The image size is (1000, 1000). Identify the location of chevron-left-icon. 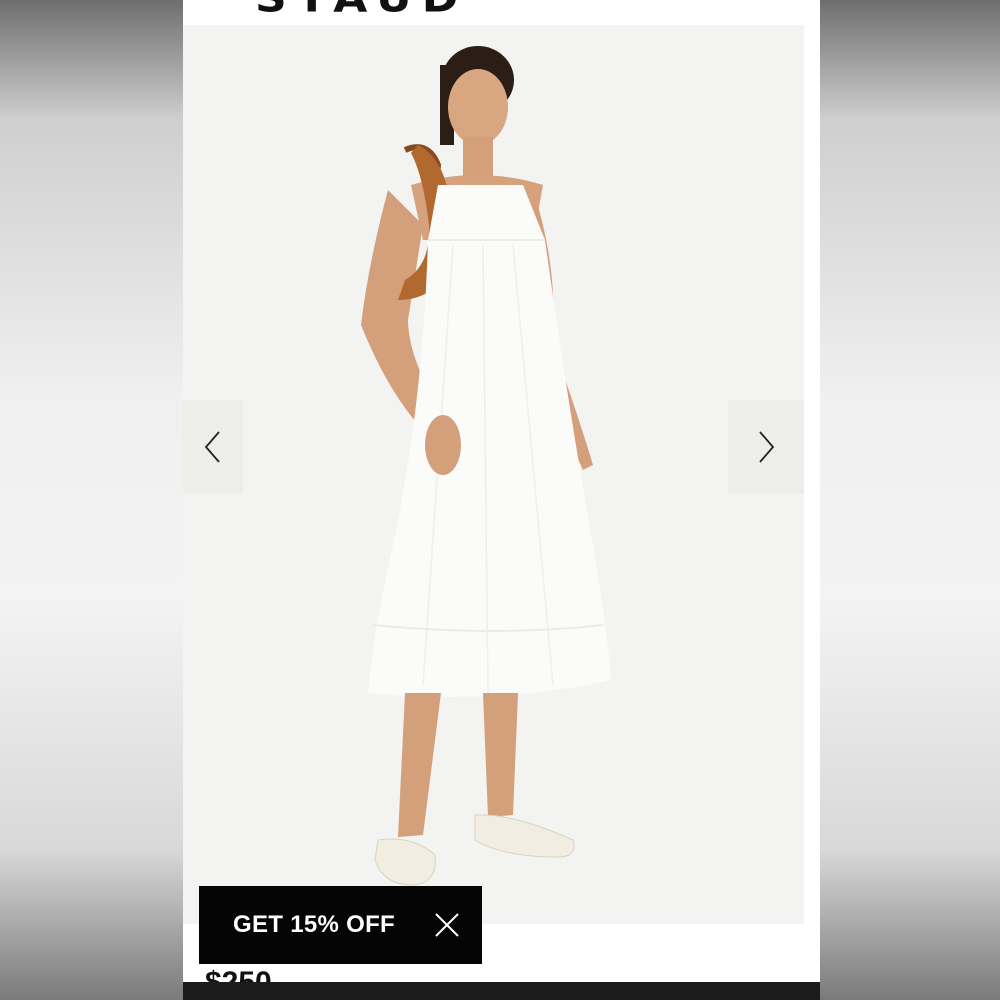
(212, 447).